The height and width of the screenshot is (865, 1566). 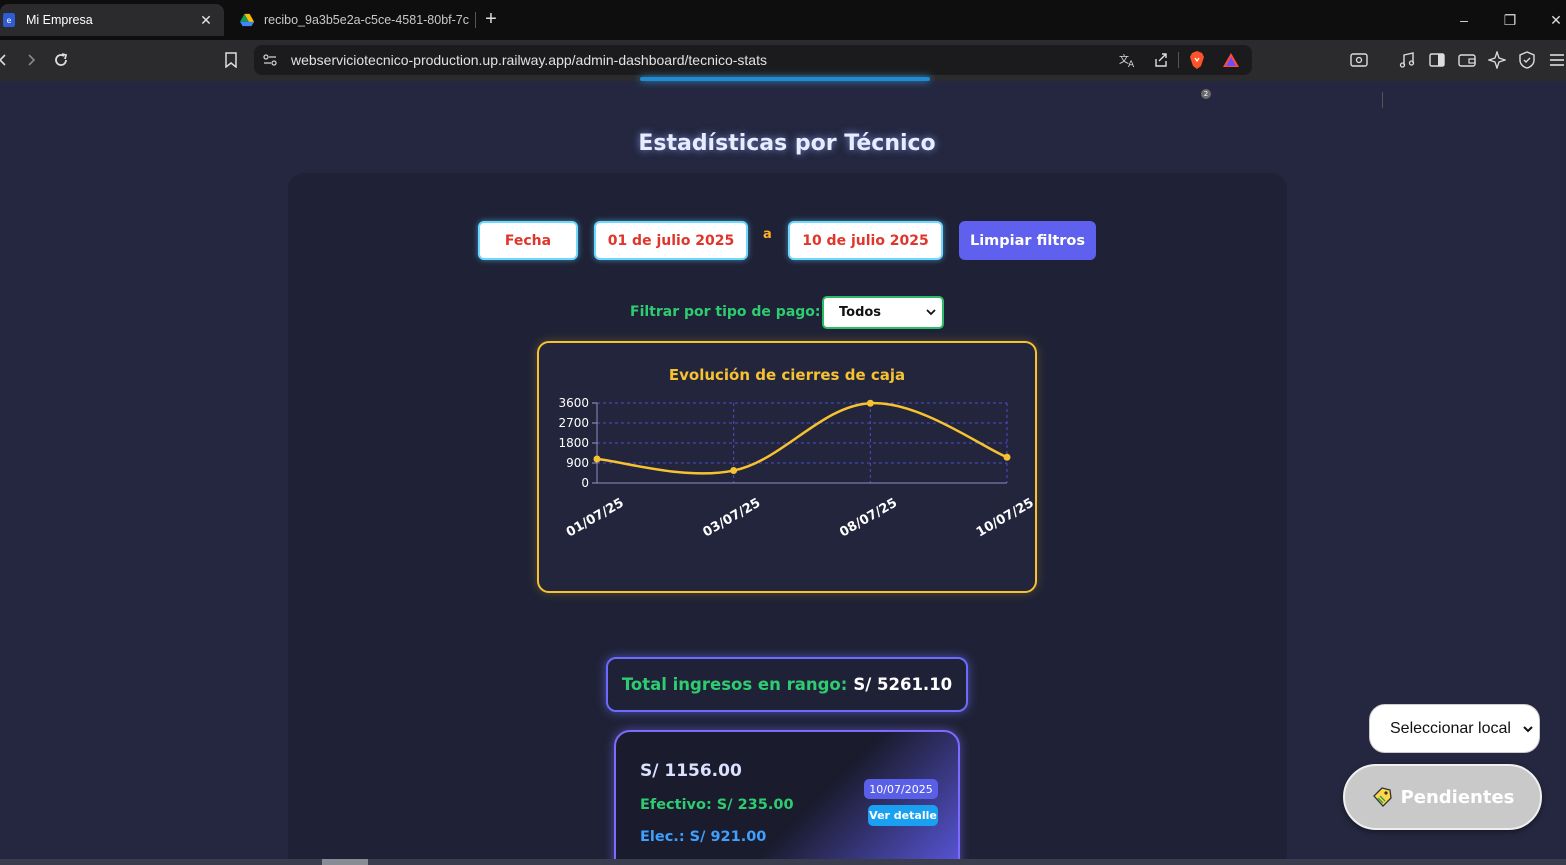 I want to click on minimize-button: –, so click(x=1464, y=20).